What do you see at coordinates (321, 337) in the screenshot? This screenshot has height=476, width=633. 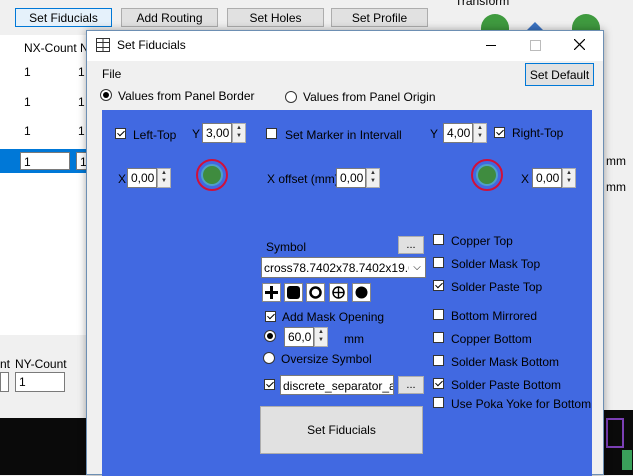 I see `mask-opening-spinner: ▲ ▼` at bounding box center [321, 337].